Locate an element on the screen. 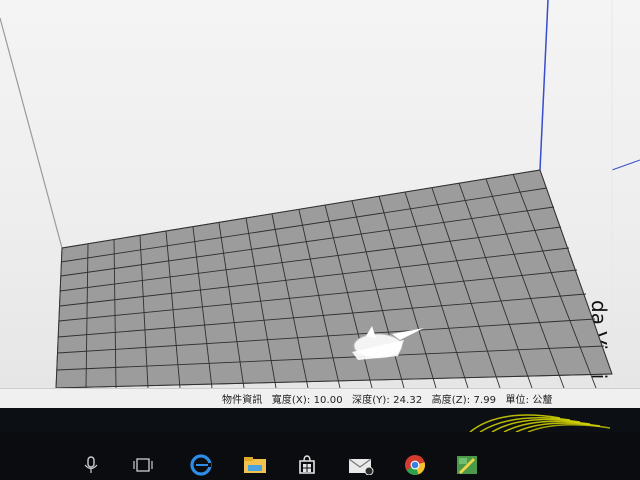  file-explorer-icon is located at coordinates (255, 465).